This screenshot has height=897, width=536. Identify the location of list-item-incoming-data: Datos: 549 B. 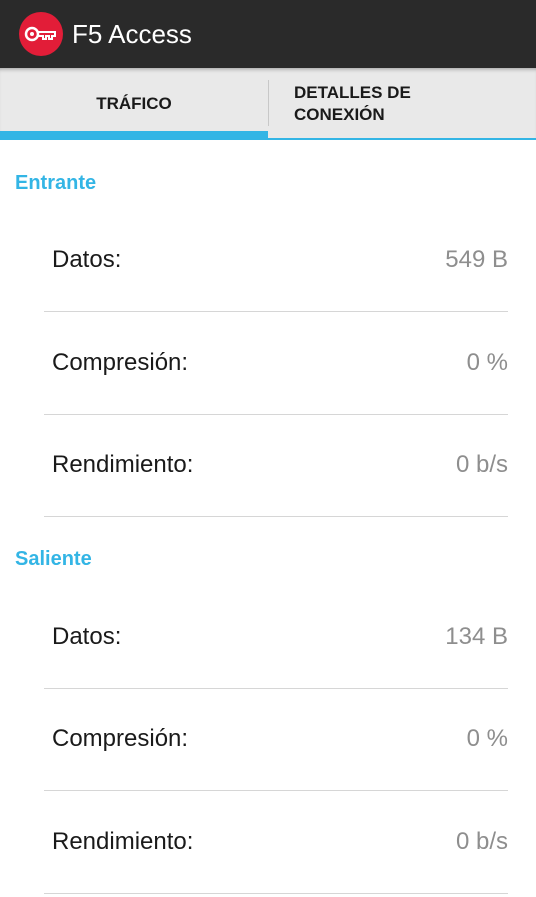
(276, 261).